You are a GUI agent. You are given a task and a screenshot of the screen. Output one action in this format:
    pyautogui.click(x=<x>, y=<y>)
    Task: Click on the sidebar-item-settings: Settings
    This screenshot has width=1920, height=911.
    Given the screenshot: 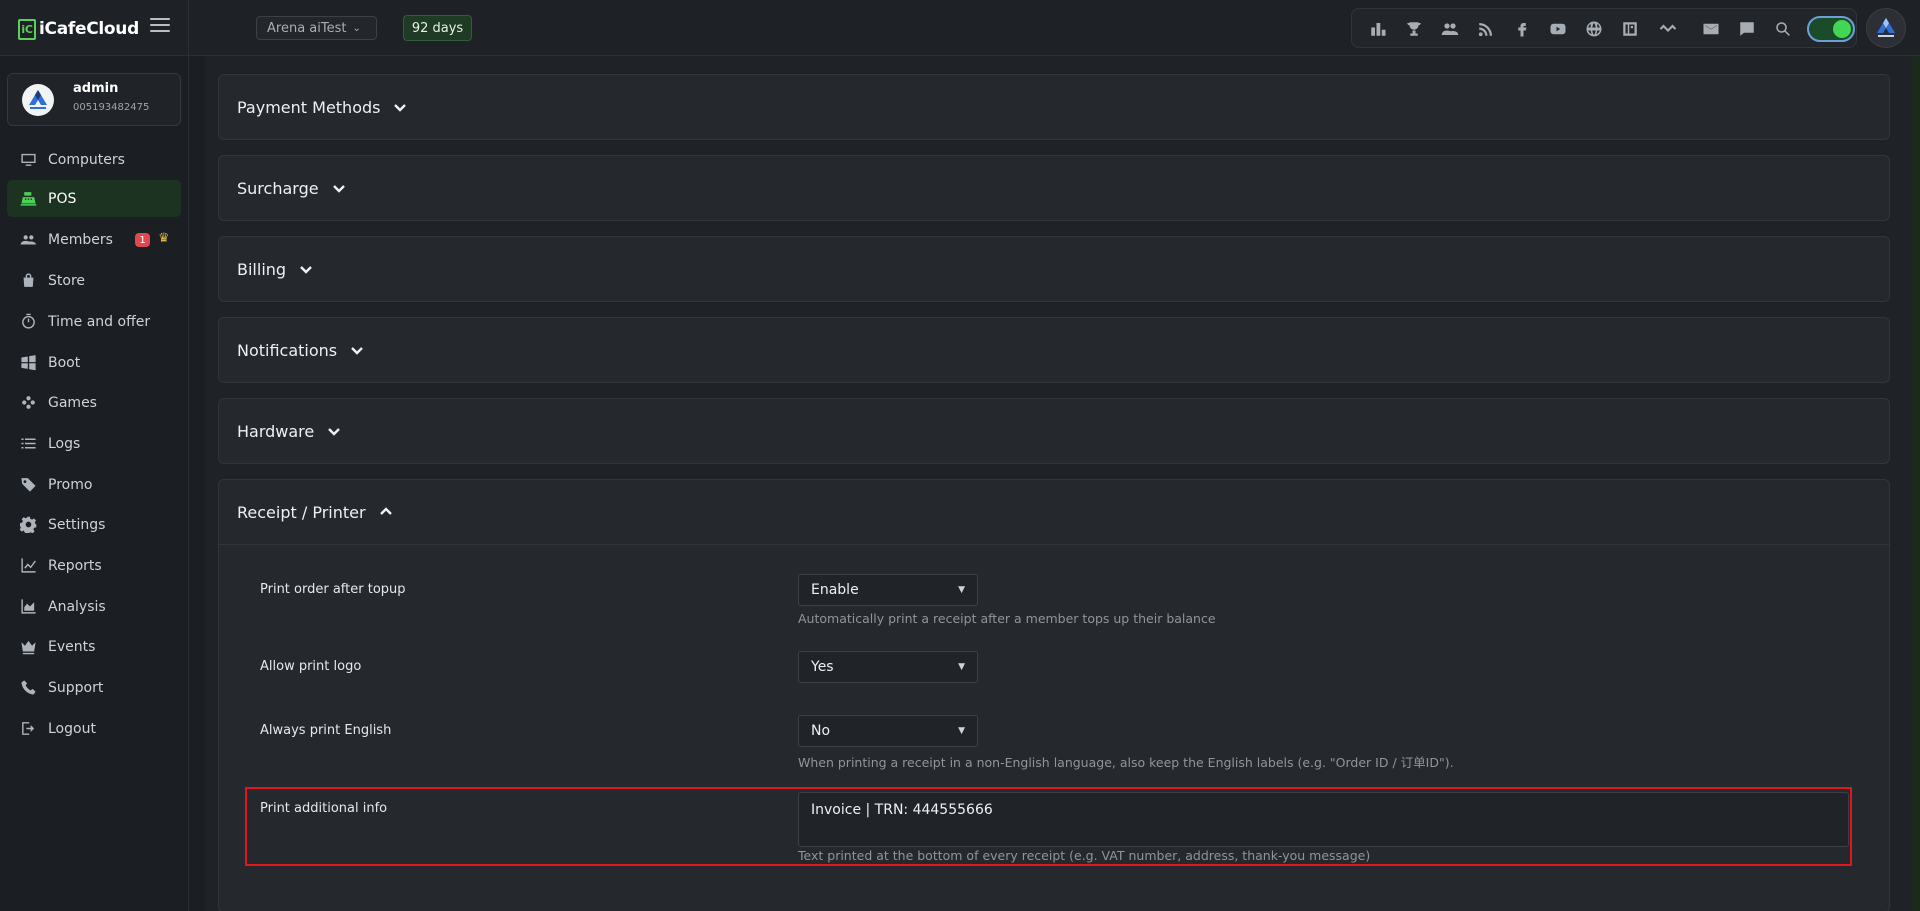 What is the action you would take?
    pyautogui.click(x=94, y=524)
    